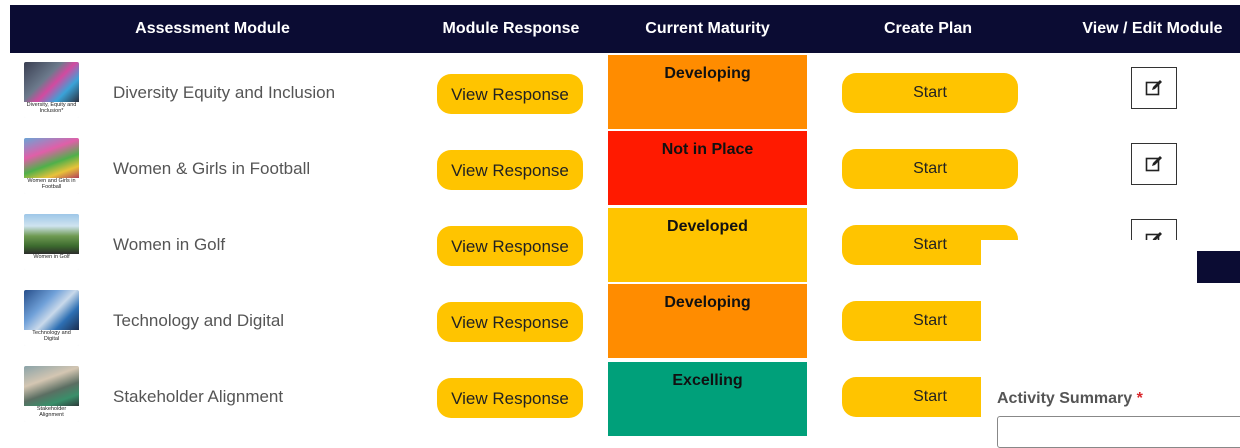  What do you see at coordinates (1139, 398) in the screenshot?
I see `required-marker: *` at bounding box center [1139, 398].